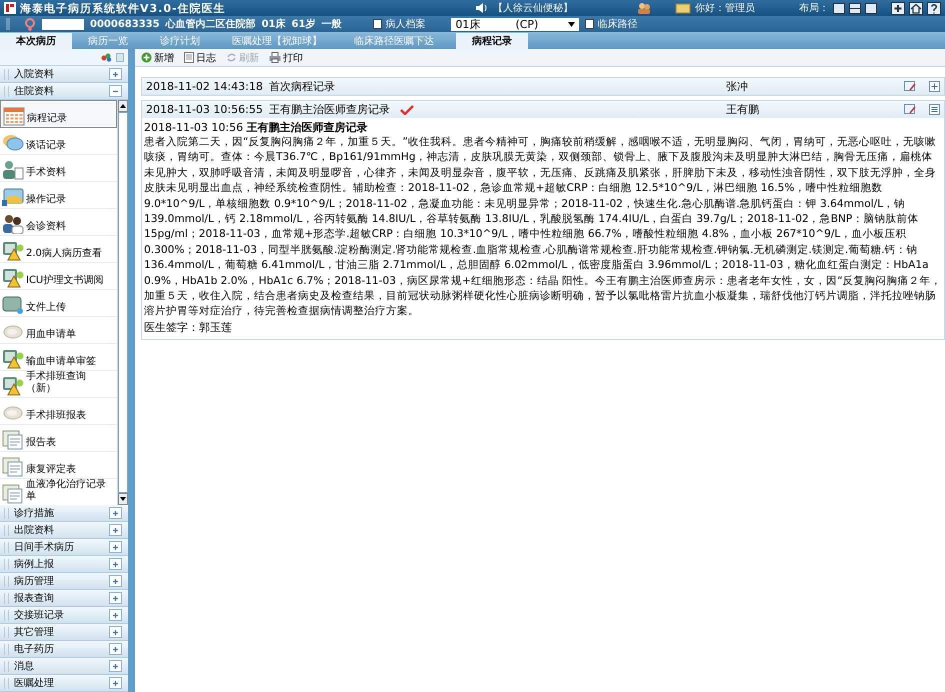 This screenshot has width=945, height=692. I want to click on record-header: 2018-11-02 14:43:18 首次病程记录 张冲, so click(543, 86).